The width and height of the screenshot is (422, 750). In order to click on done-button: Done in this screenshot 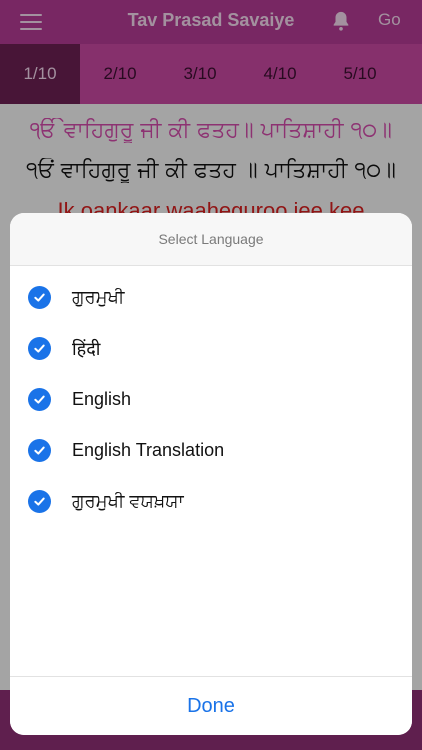, I will do `click(211, 705)`.